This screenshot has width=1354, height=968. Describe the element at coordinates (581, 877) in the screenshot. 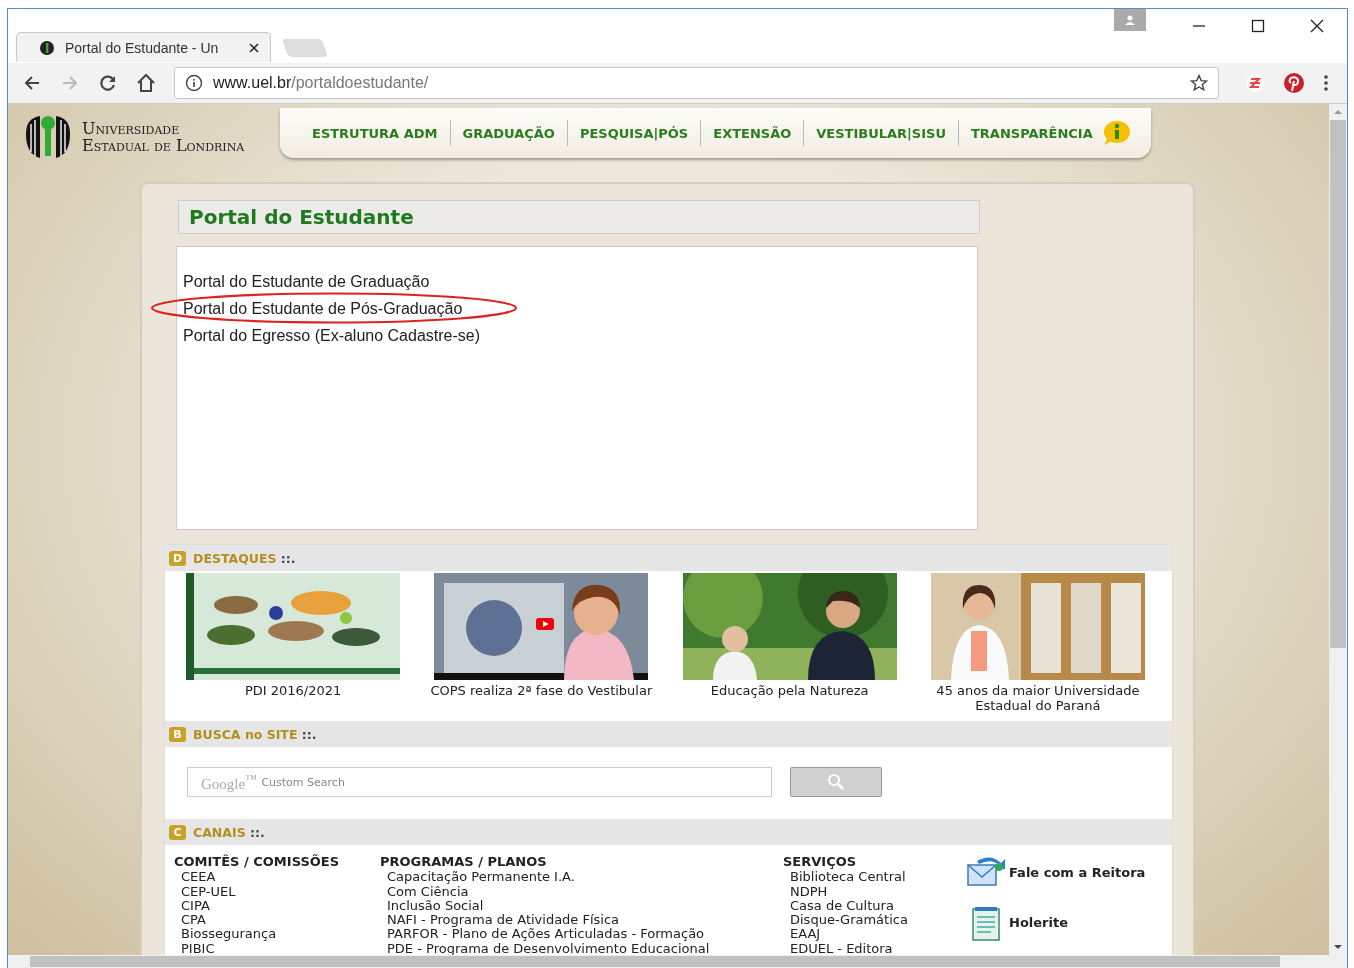

I see `channel-link: Capacitação Permanente I.A.` at that location.